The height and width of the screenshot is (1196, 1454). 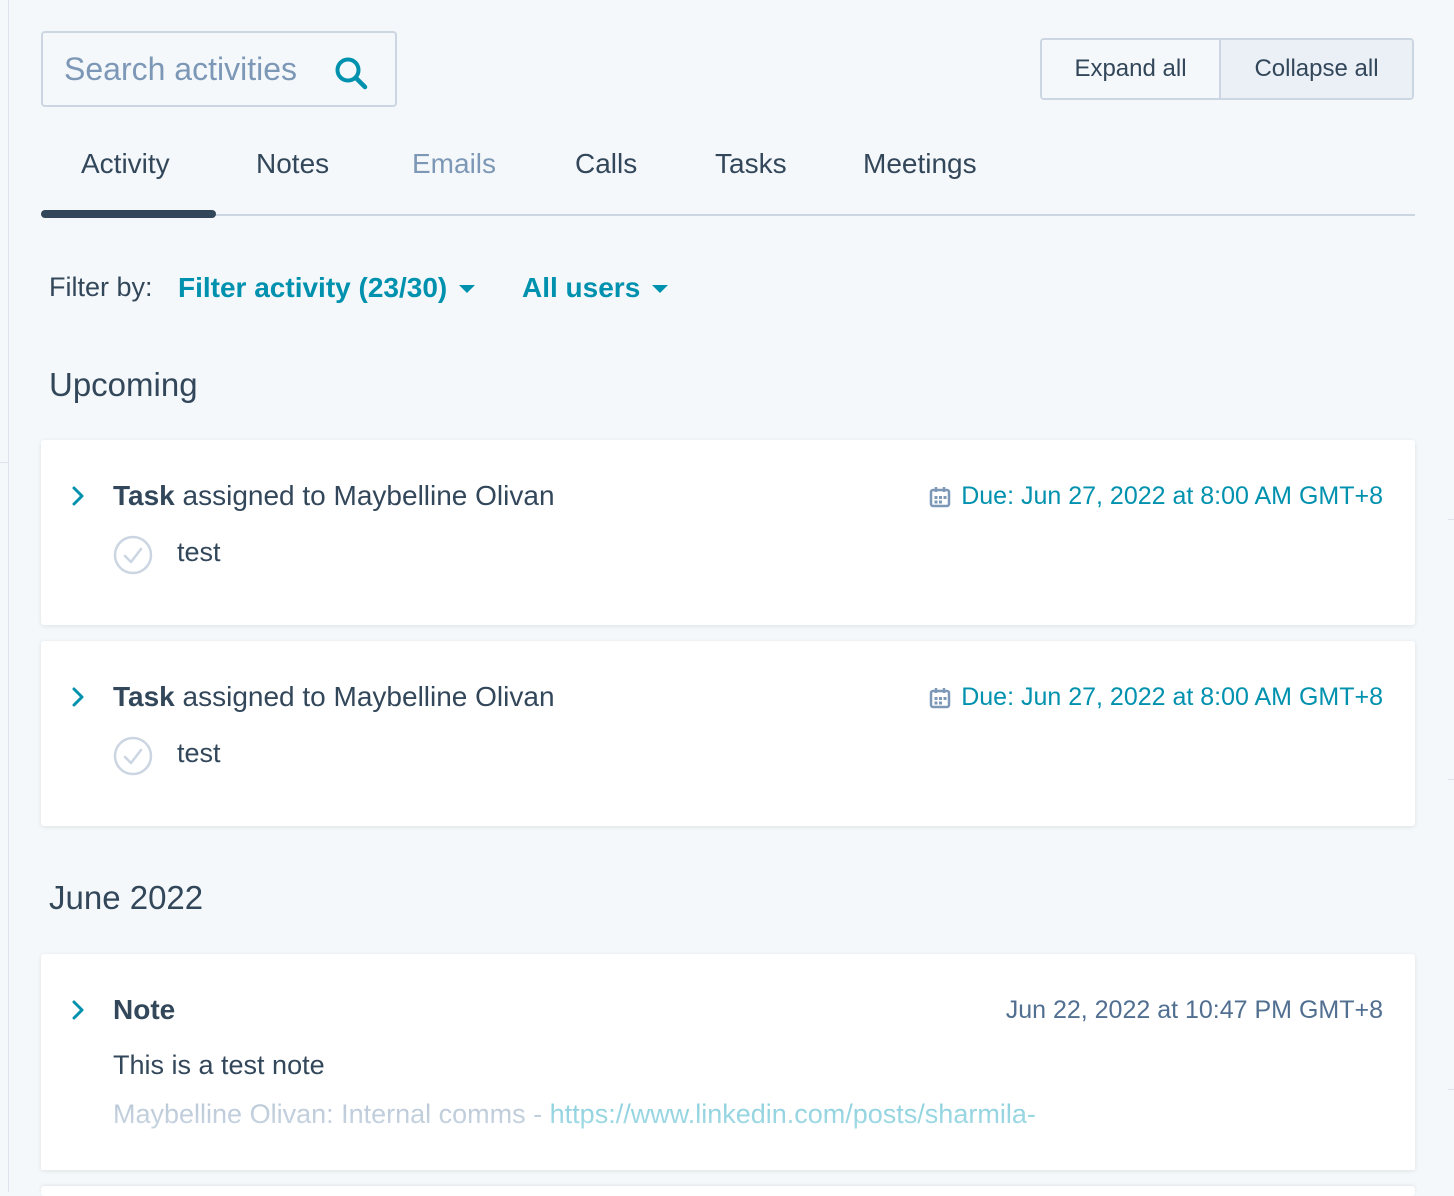 I want to click on note-timestamp: Jun 22, 2022 at 10:47 PM GMT+8, so click(x=1194, y=1010).